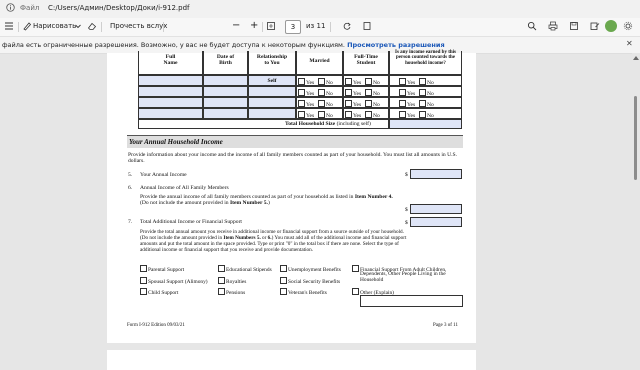 The image size is (640, 370). Describe the element at coordinates (636, 58) in the screenshot. I see `scroll-up-icon` at that location.